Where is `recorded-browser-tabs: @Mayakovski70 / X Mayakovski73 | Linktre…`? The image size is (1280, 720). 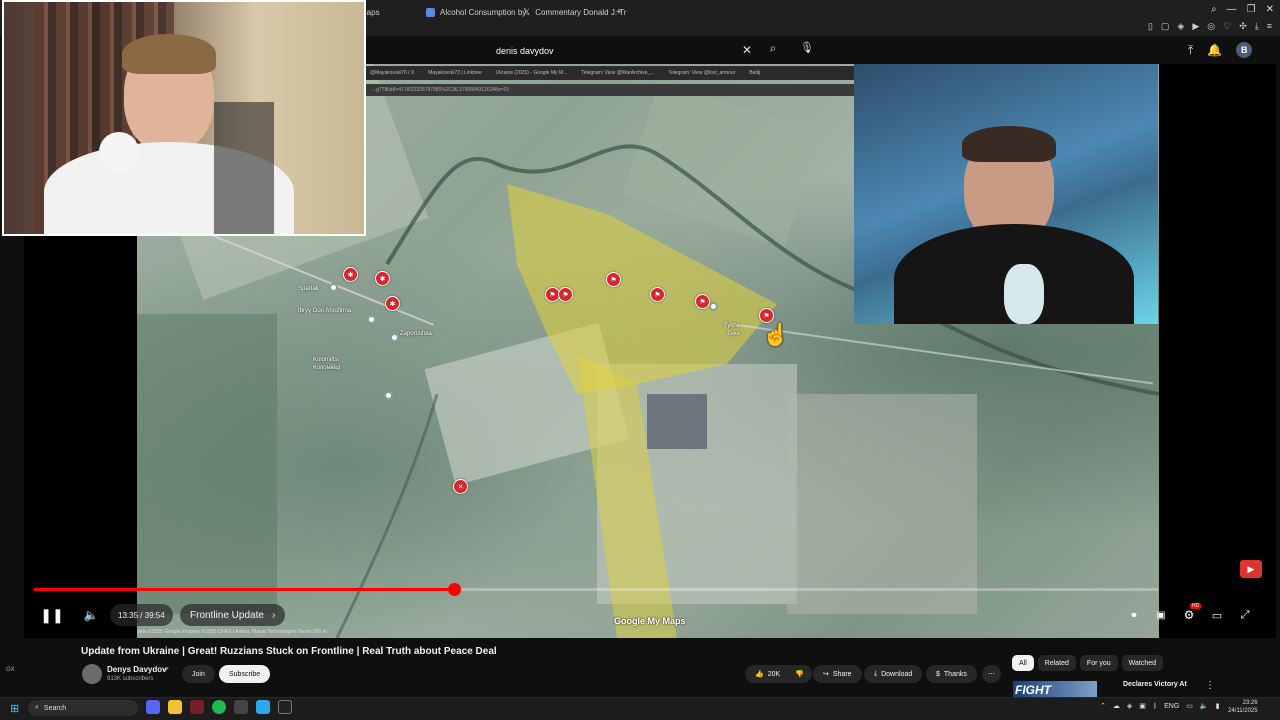 recorded-browser-tabs: @Mayakovski70 / X Mayakovski73 | Linktre… is located at coordinates (611, 73).